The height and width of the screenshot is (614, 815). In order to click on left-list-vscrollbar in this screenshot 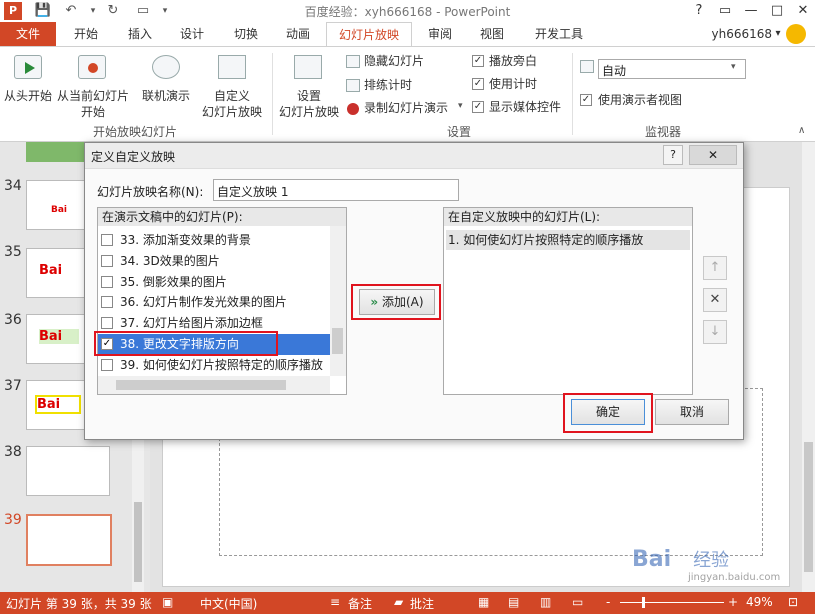, I will do `click(338, 301)`.